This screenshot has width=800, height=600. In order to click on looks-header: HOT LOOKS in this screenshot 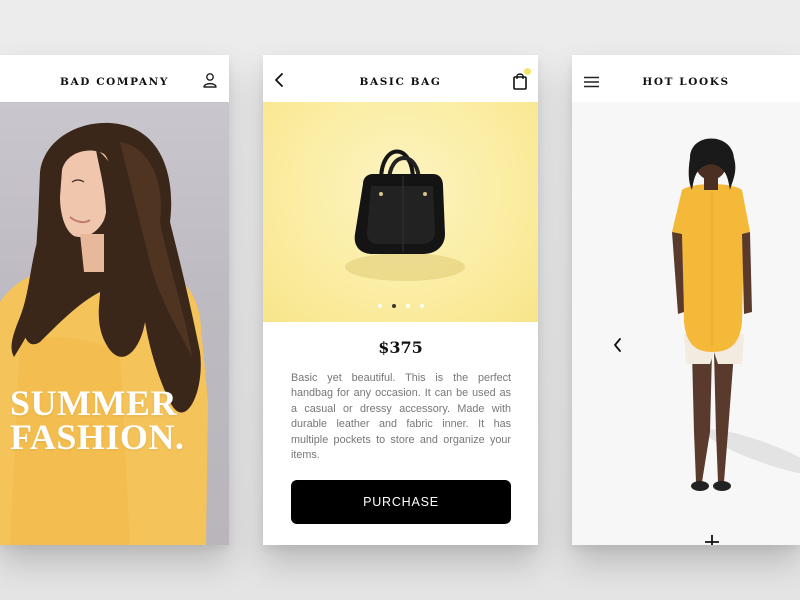, I will do `click(686, 78)`.